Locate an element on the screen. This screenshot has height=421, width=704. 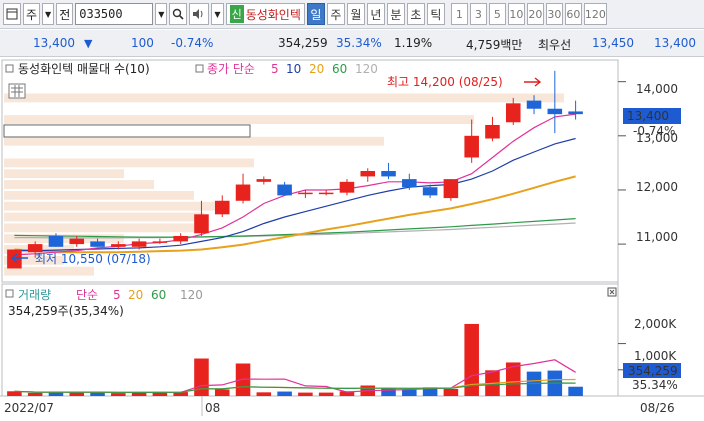
period-tab-second: 초 is located at coordinates (415, 14).